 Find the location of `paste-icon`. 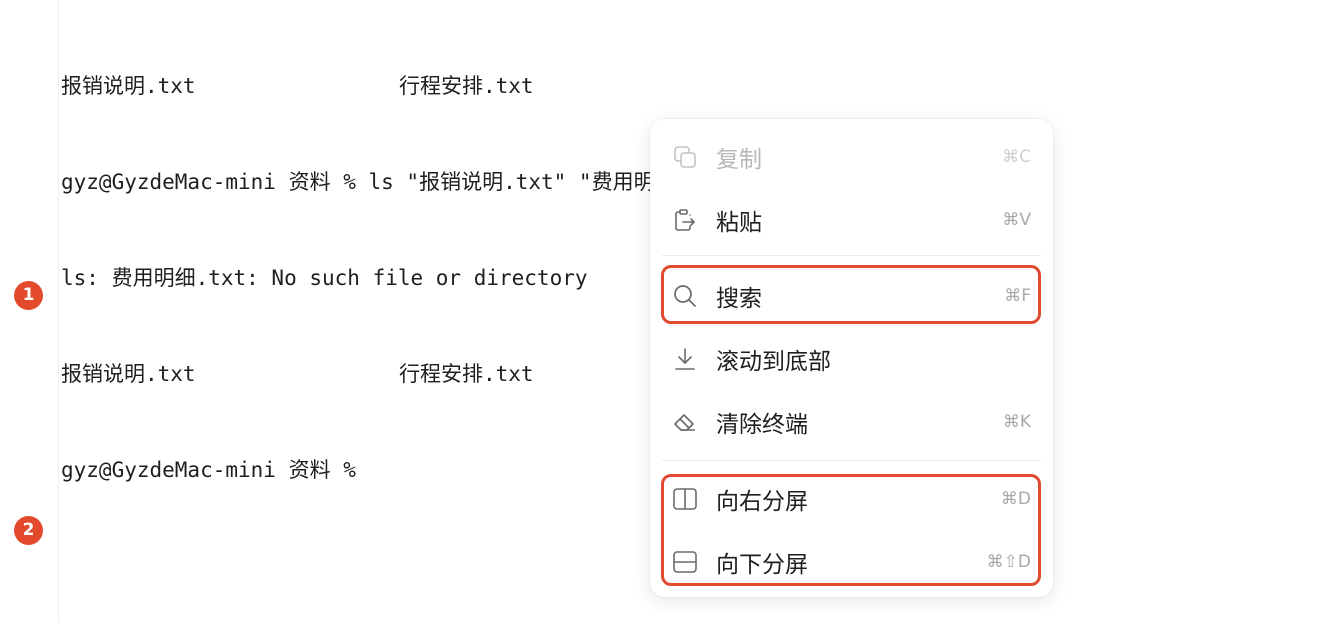

paste-icon is located at coordinates (685, 220).